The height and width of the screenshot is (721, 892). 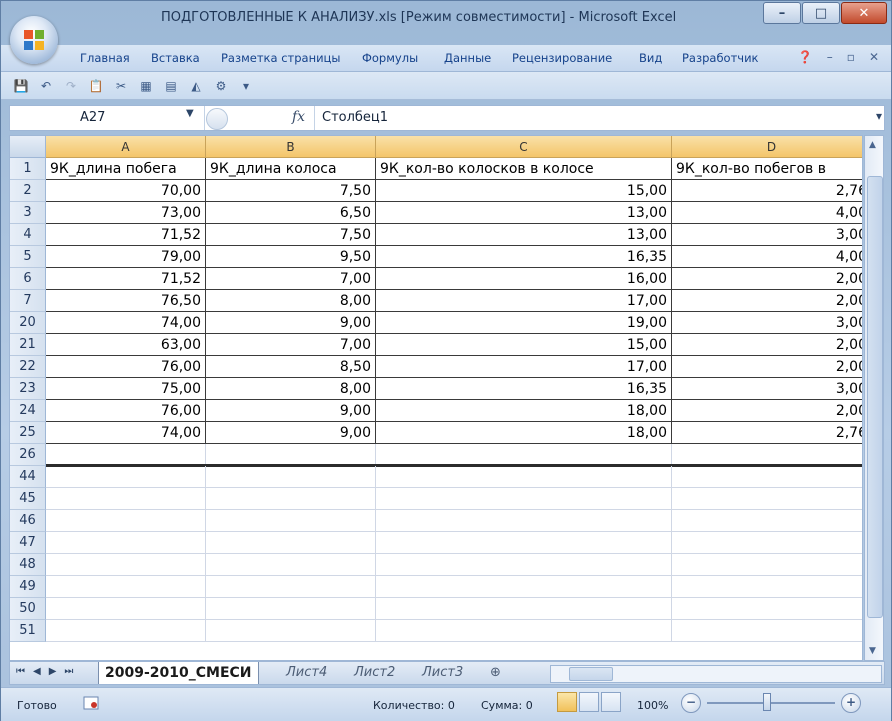 I want to click on formula-bar-resize-handle, so click(x=217, y=119).